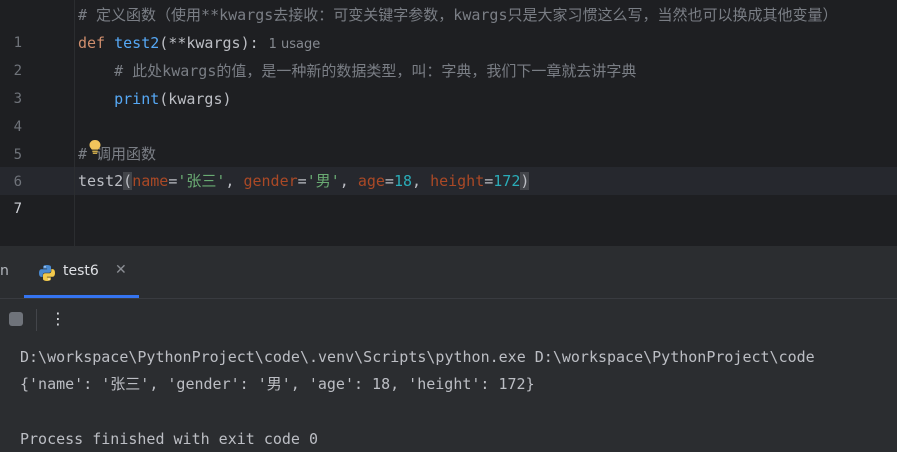 The image size is (897, 452). I want to click on line-number: 7, so click(17, 209).